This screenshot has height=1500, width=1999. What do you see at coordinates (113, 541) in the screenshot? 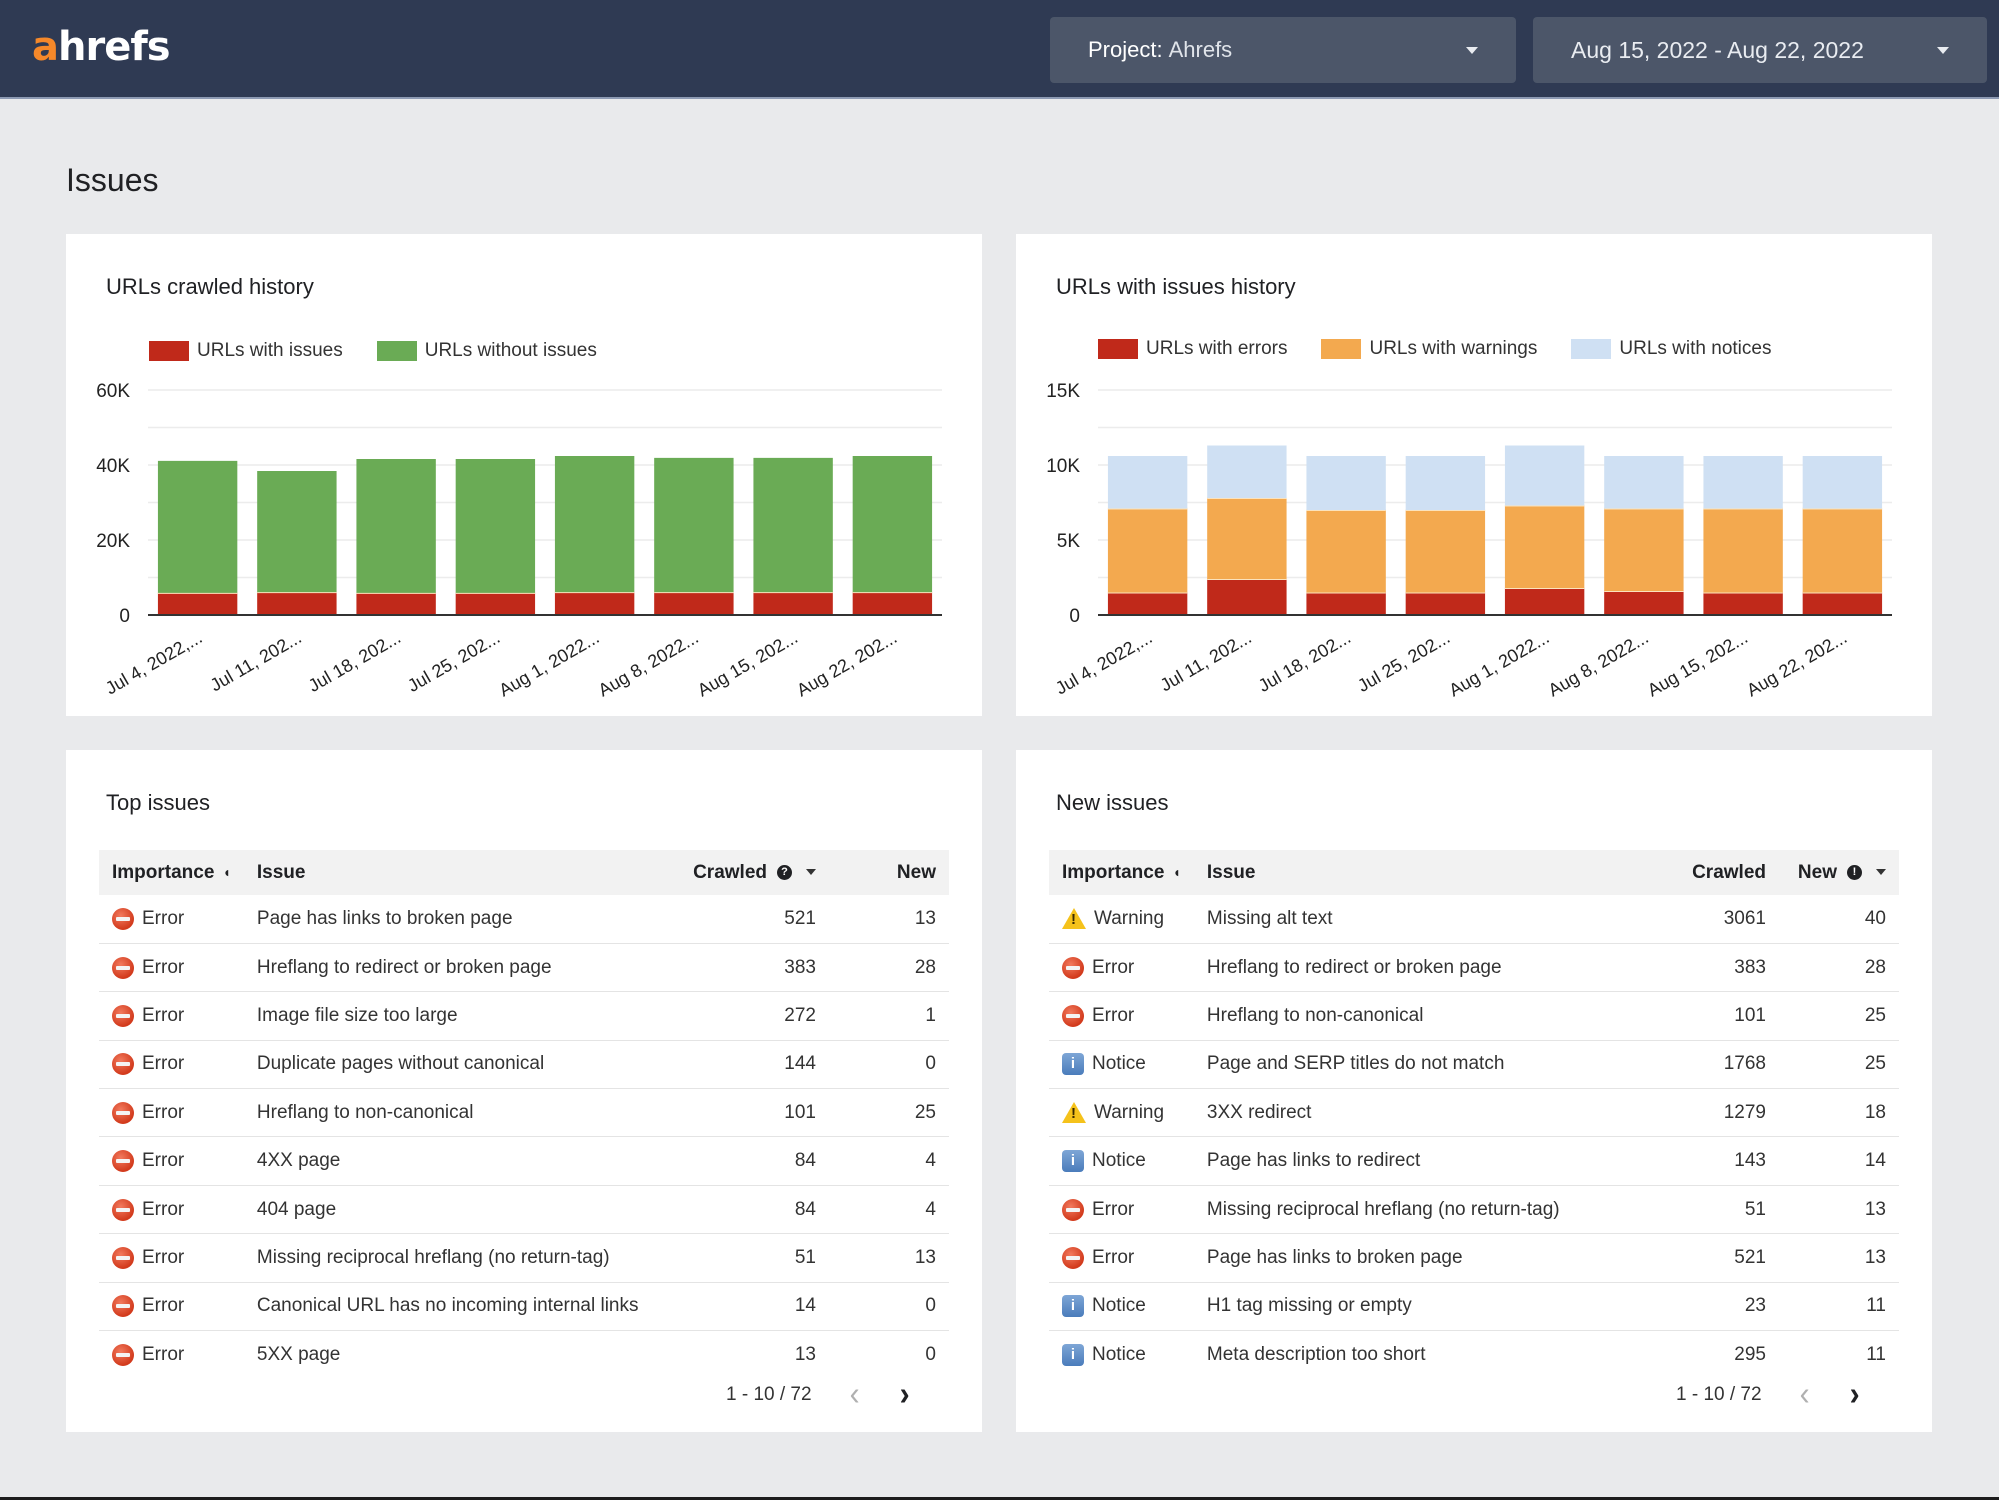
I see `y-tick-label: 20K` at bounding box center [113, 541].